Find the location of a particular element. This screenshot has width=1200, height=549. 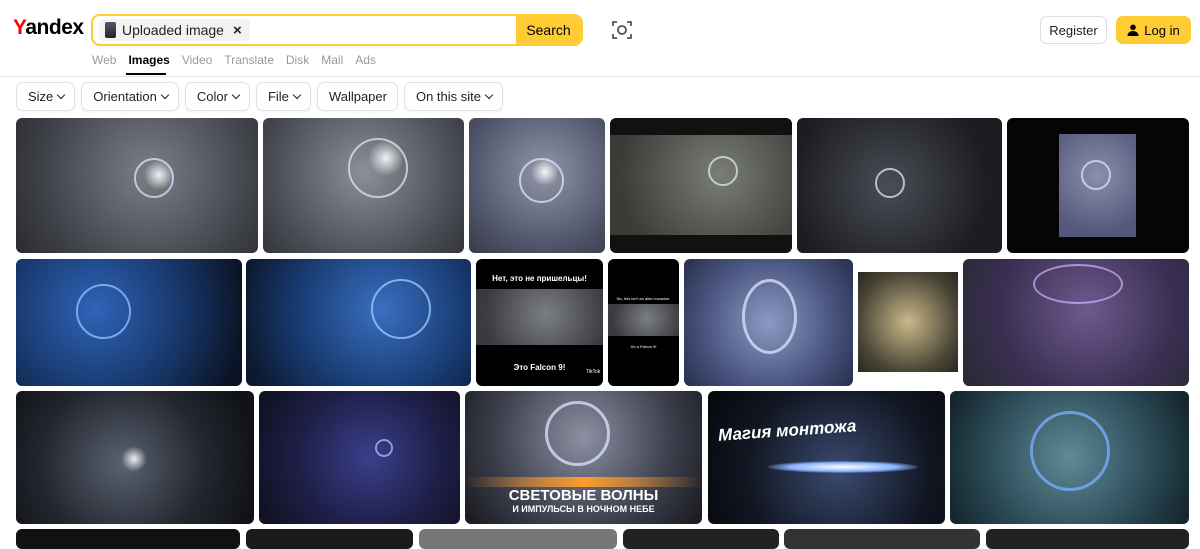

lightning is located at coordinates (843, 467).